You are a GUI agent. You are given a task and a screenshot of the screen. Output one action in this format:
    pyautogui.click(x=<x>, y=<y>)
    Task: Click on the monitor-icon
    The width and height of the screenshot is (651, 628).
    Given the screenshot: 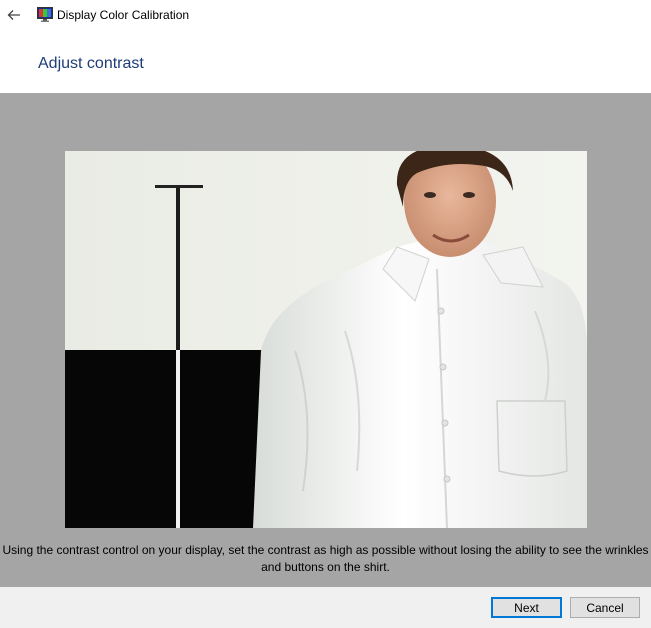 What is the action you would take?
    pyautogui.click(x=45, y=14)
    